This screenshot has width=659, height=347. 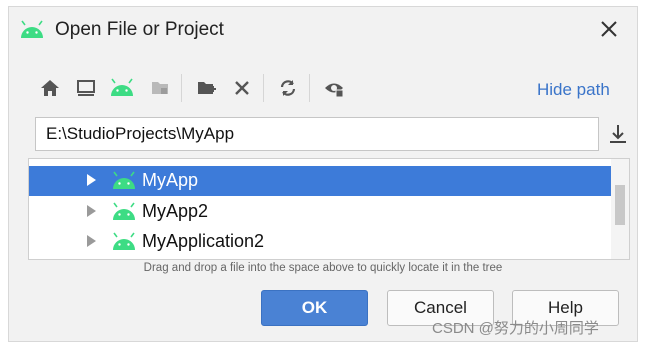 I want to click on new-folder-icon, so click(x=207, y=88).